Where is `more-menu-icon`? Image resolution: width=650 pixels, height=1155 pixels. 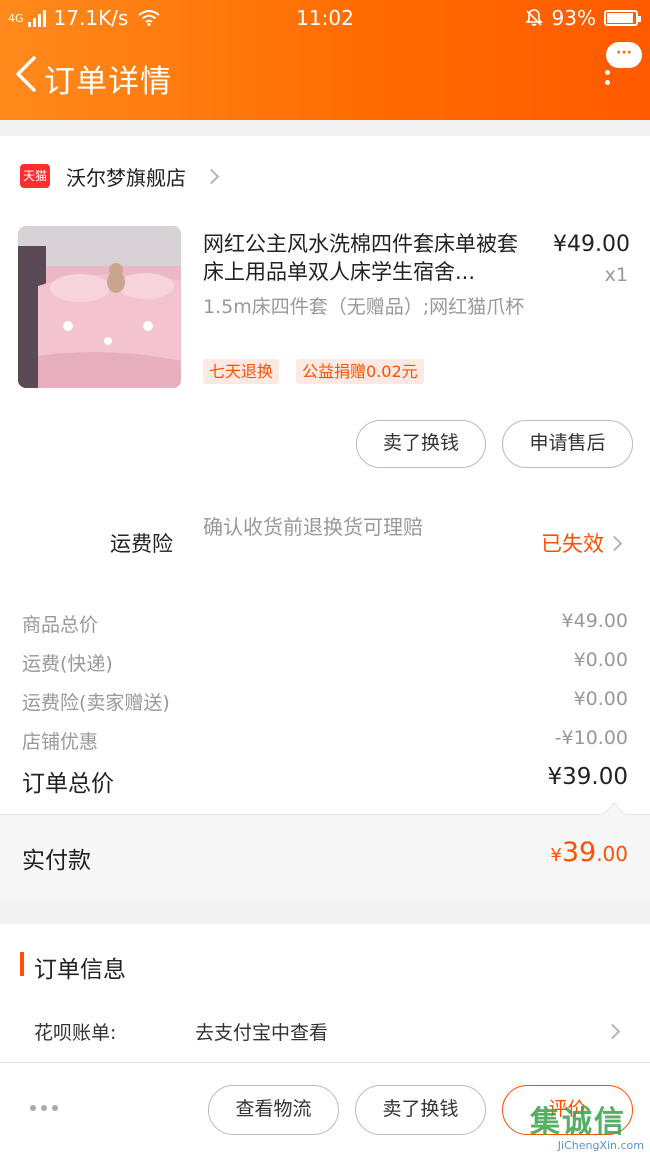 more-menu-icon is located at coordinates (607, 83).